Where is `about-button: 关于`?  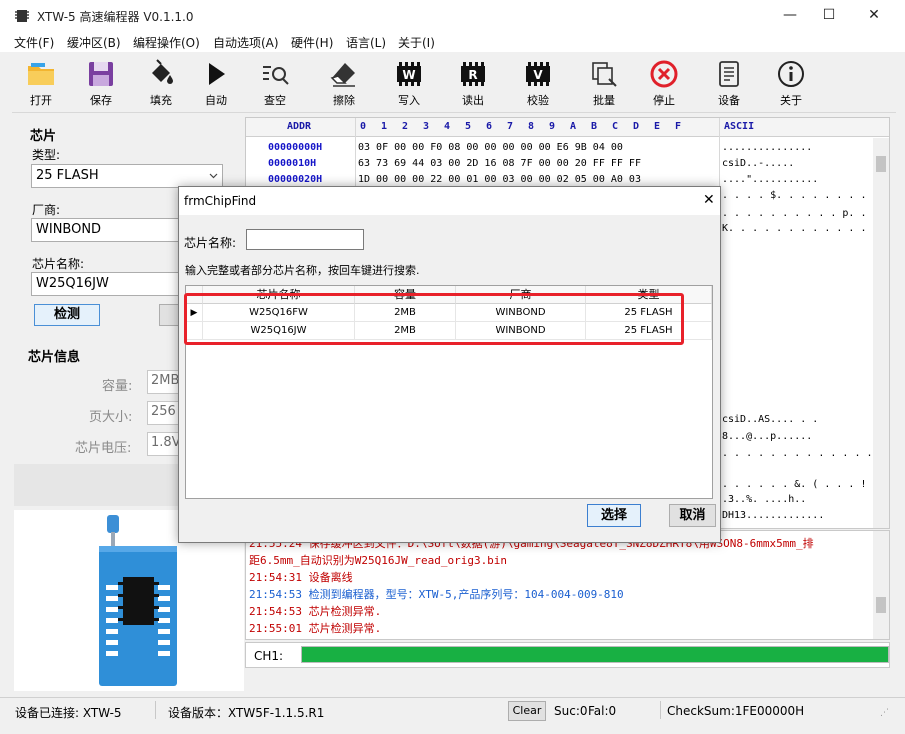 about-button: 关于 is located at coordinates (791, 84).